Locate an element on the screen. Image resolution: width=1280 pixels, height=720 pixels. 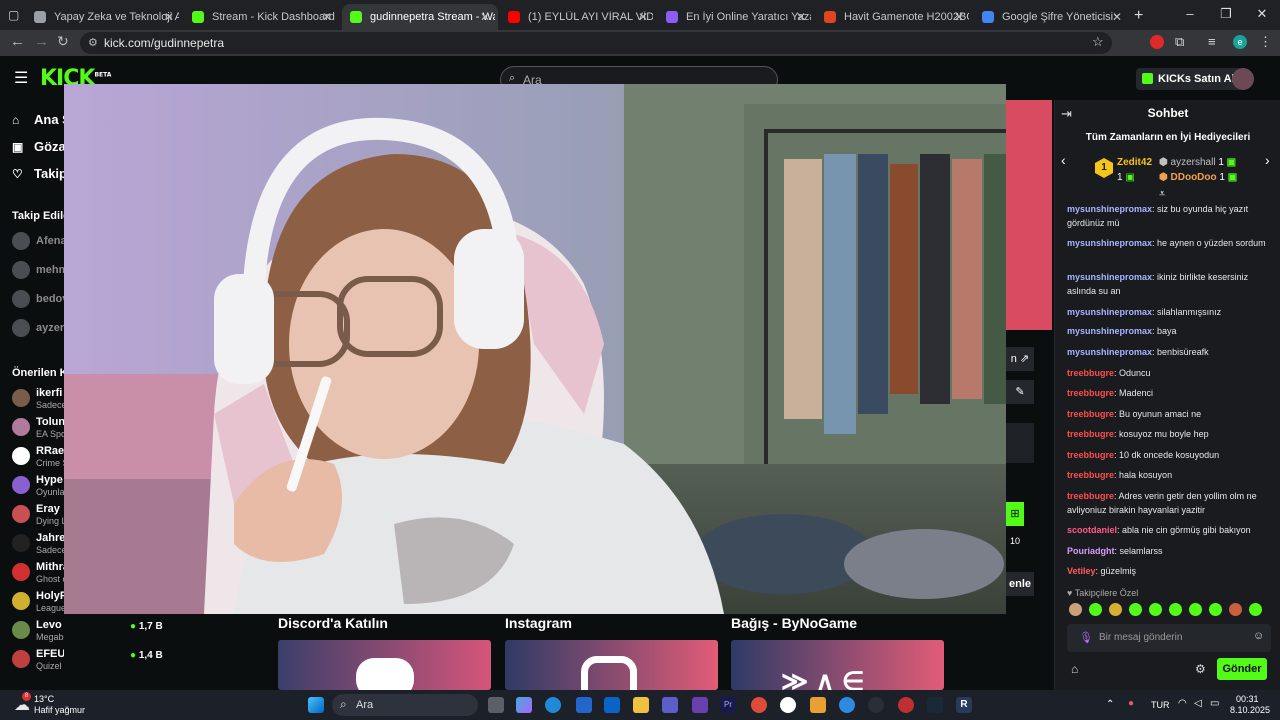
user-avatar is located at coordinates (1243, 79).